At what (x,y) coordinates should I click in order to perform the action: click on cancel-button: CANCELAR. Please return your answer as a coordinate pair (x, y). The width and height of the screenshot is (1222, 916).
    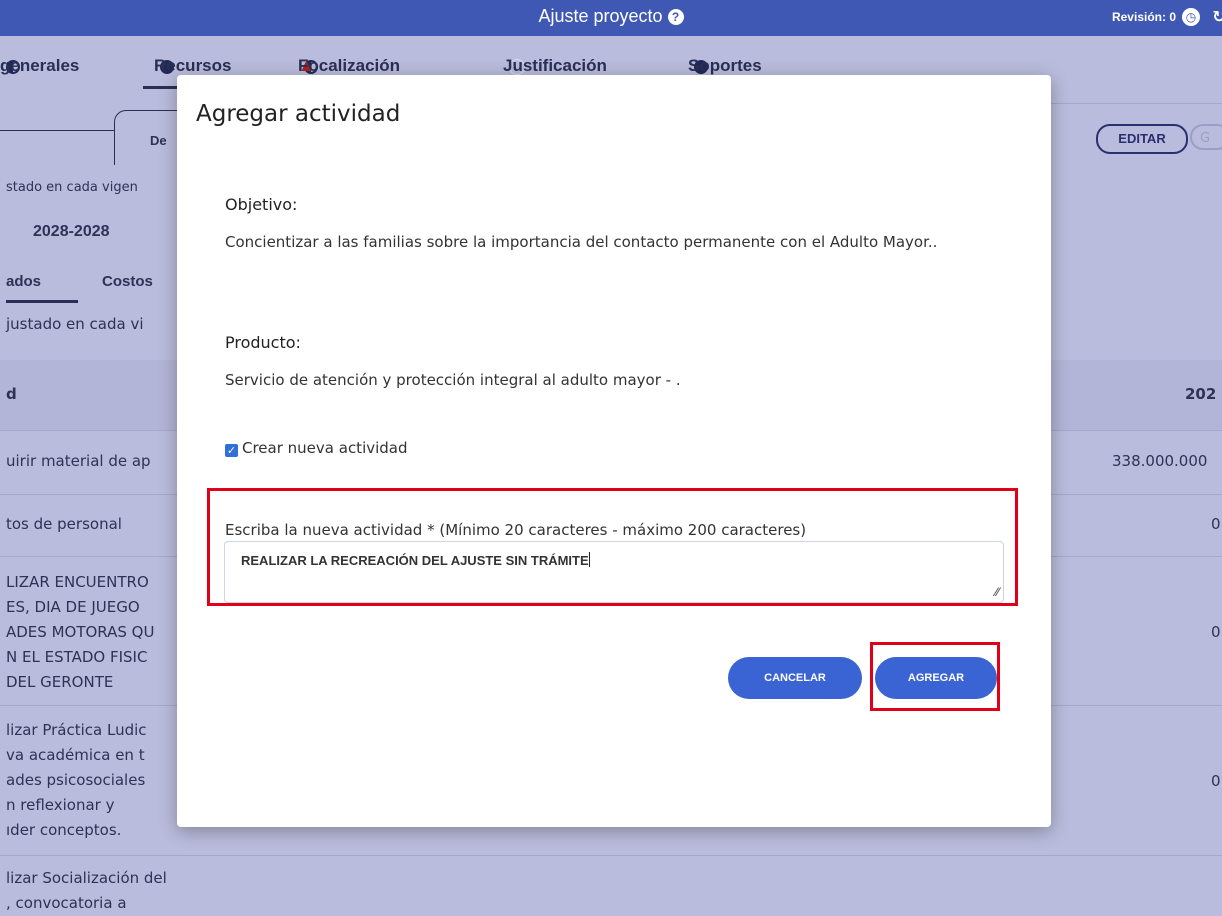
    Looking at the image, I should click on (795, 678).